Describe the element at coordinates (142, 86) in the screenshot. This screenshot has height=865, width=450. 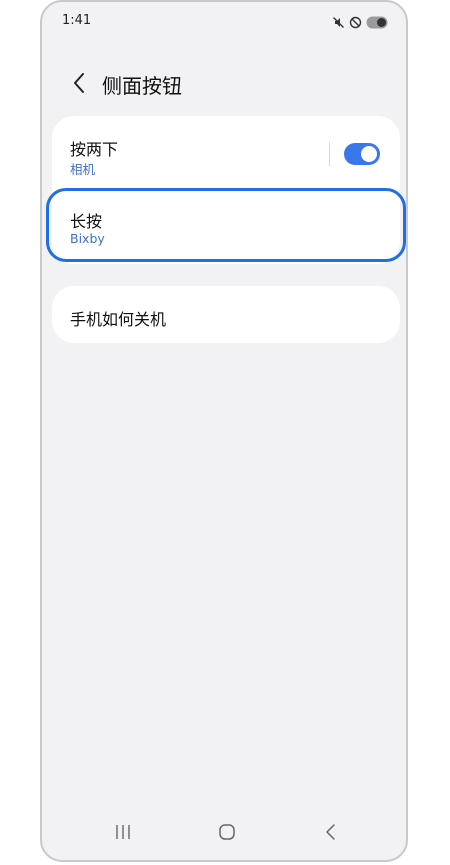
I see `page-title: 侧面按钮` at that location.